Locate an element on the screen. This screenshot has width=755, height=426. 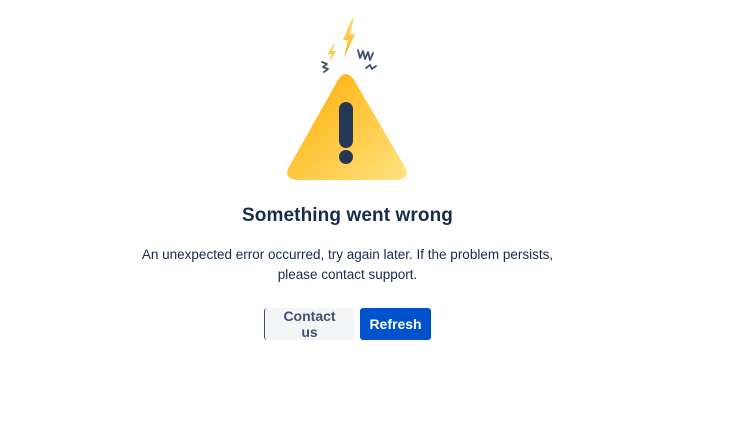
error-actions: Contact us Refresh is located at coordinates (347, 324).